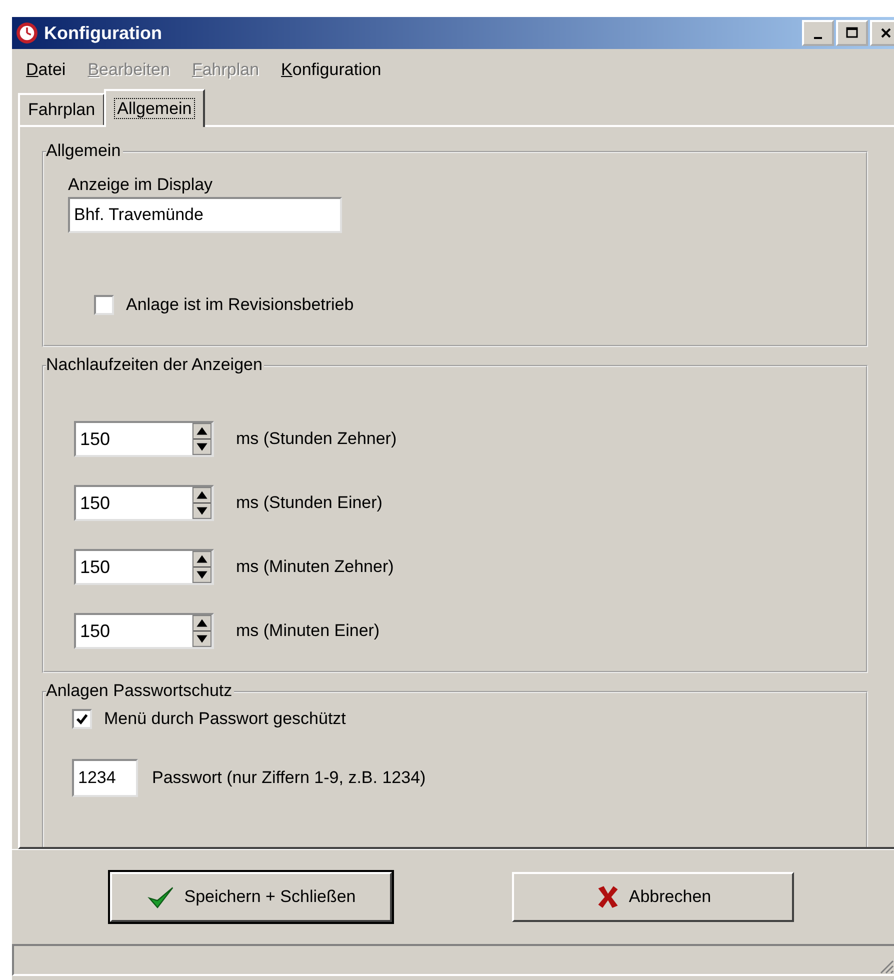  I want to click on close-button, so click(882, 33).